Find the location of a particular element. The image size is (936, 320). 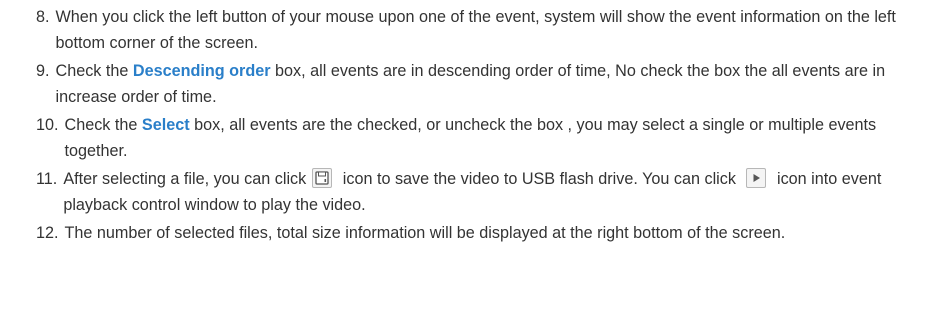

item-number: 8. is located at coordinates (43, 17).